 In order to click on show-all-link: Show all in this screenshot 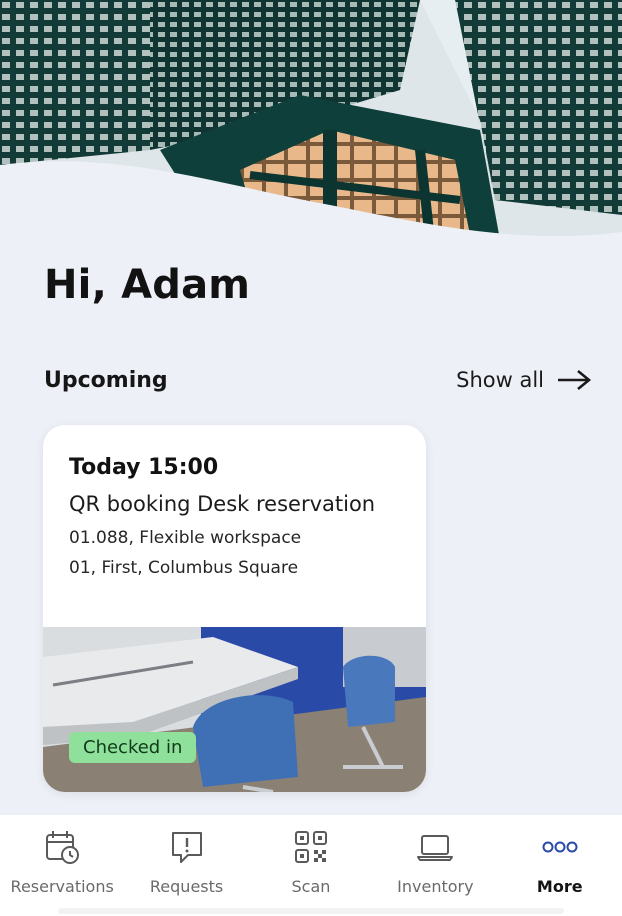, I will do `click(524, 380)`.